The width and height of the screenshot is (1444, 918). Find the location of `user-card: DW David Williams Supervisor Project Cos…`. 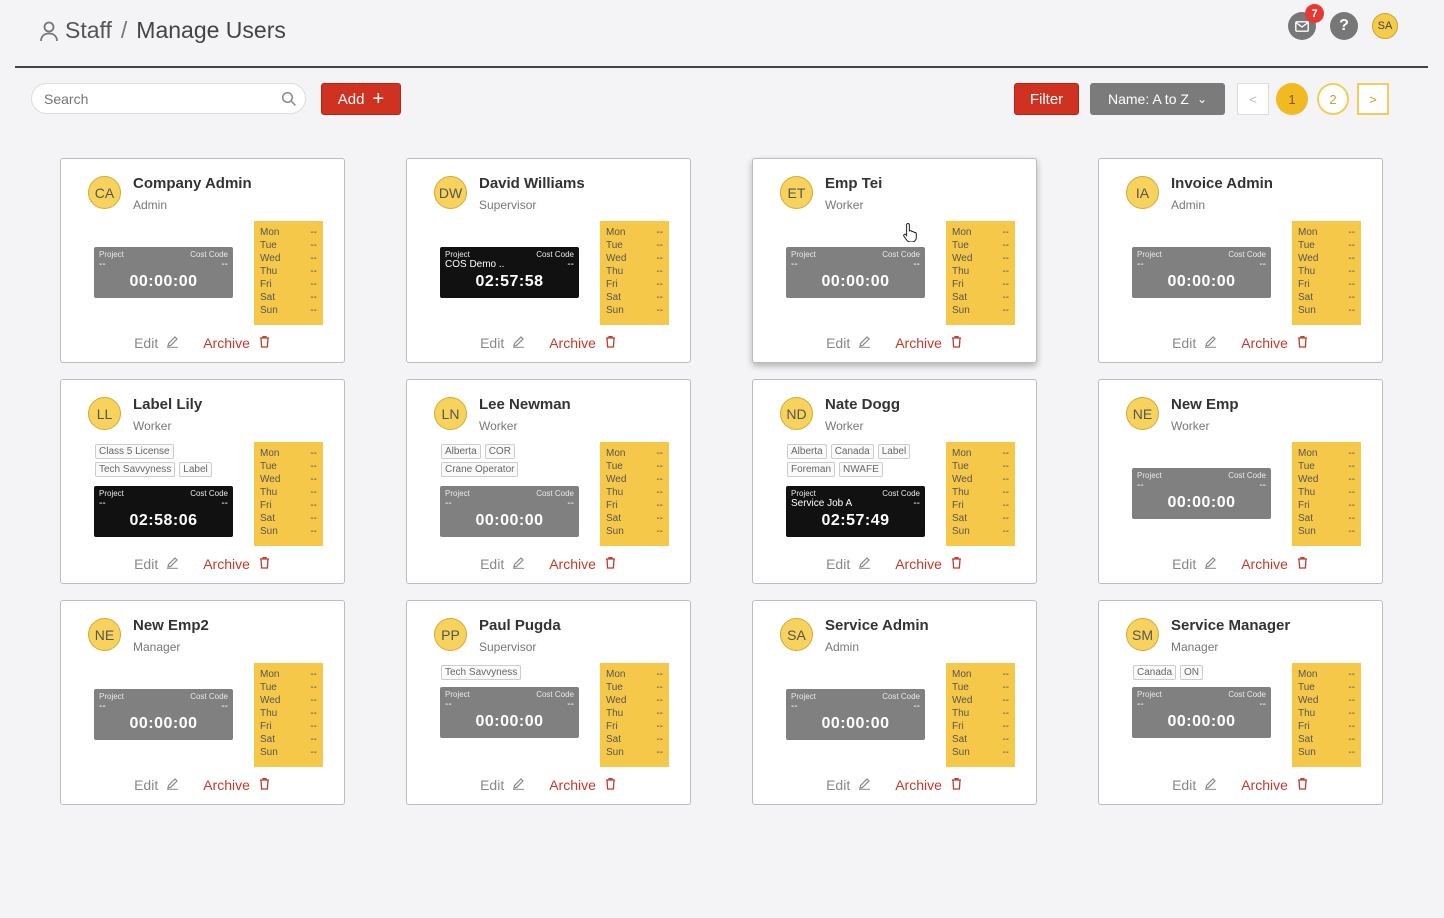

user-card: DW David Williams Supervisor Project Cos… is located at coordinates (548, 260).